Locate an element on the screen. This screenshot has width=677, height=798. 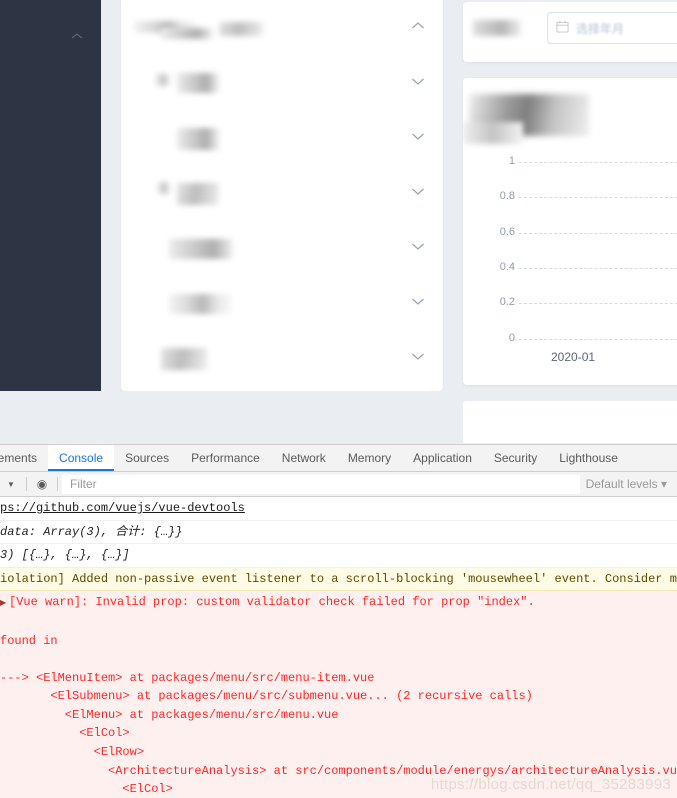
expand-triangle-icon: ▶ is located at coordinates (4, 604).